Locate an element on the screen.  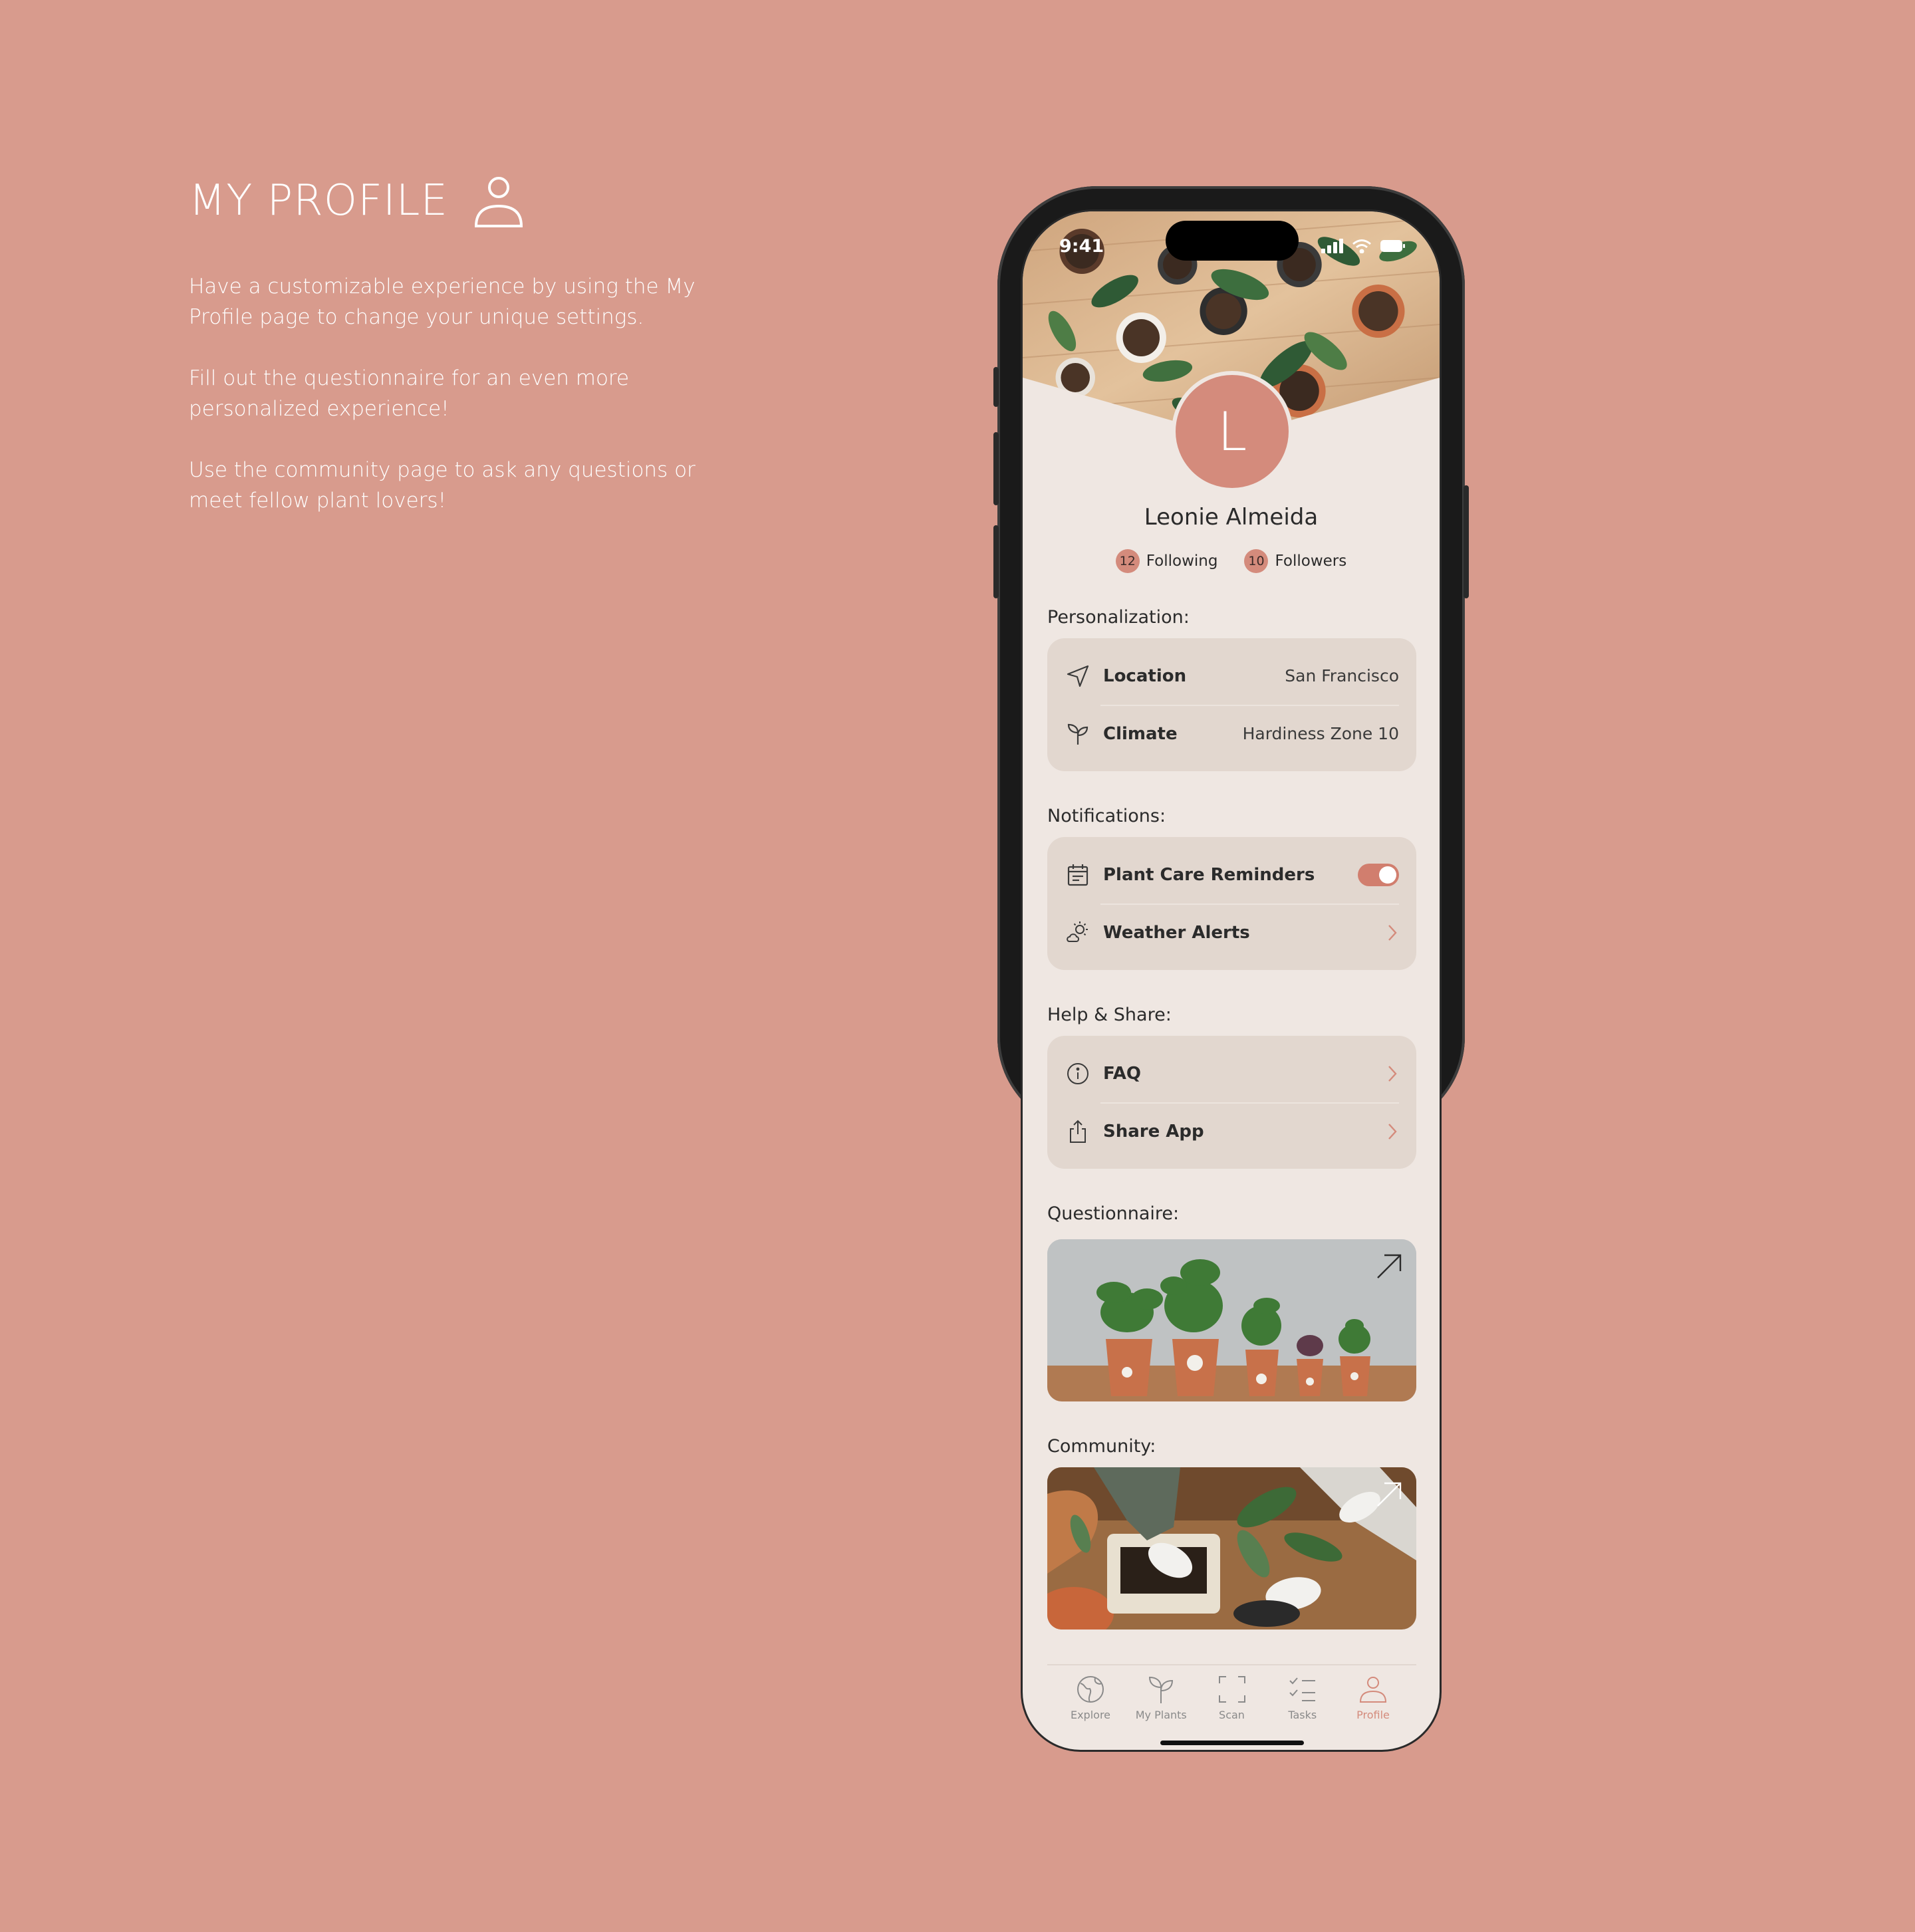
signal-icon is located at coordinates (1332, 246).